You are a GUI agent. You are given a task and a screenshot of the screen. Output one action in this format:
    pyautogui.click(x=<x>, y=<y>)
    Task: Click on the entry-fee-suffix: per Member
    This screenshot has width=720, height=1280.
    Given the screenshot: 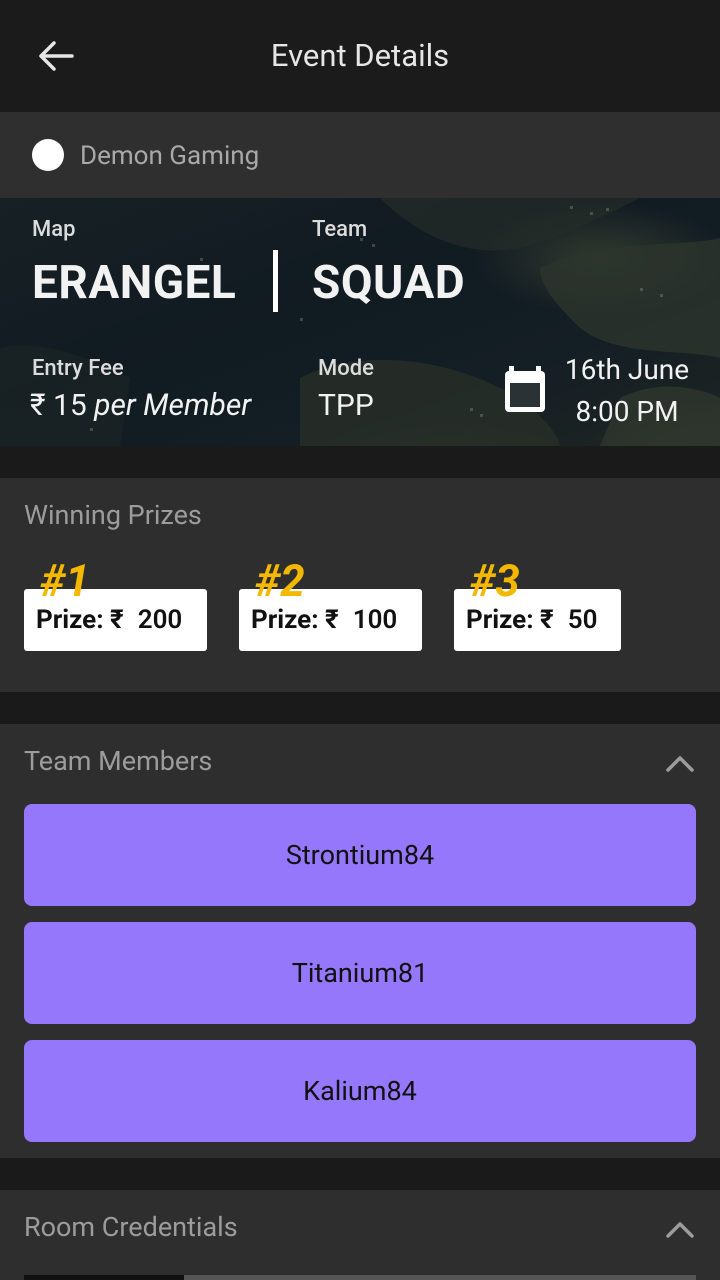 What is the action you would take?
    pyautogui.click(x=173, y=405)
    